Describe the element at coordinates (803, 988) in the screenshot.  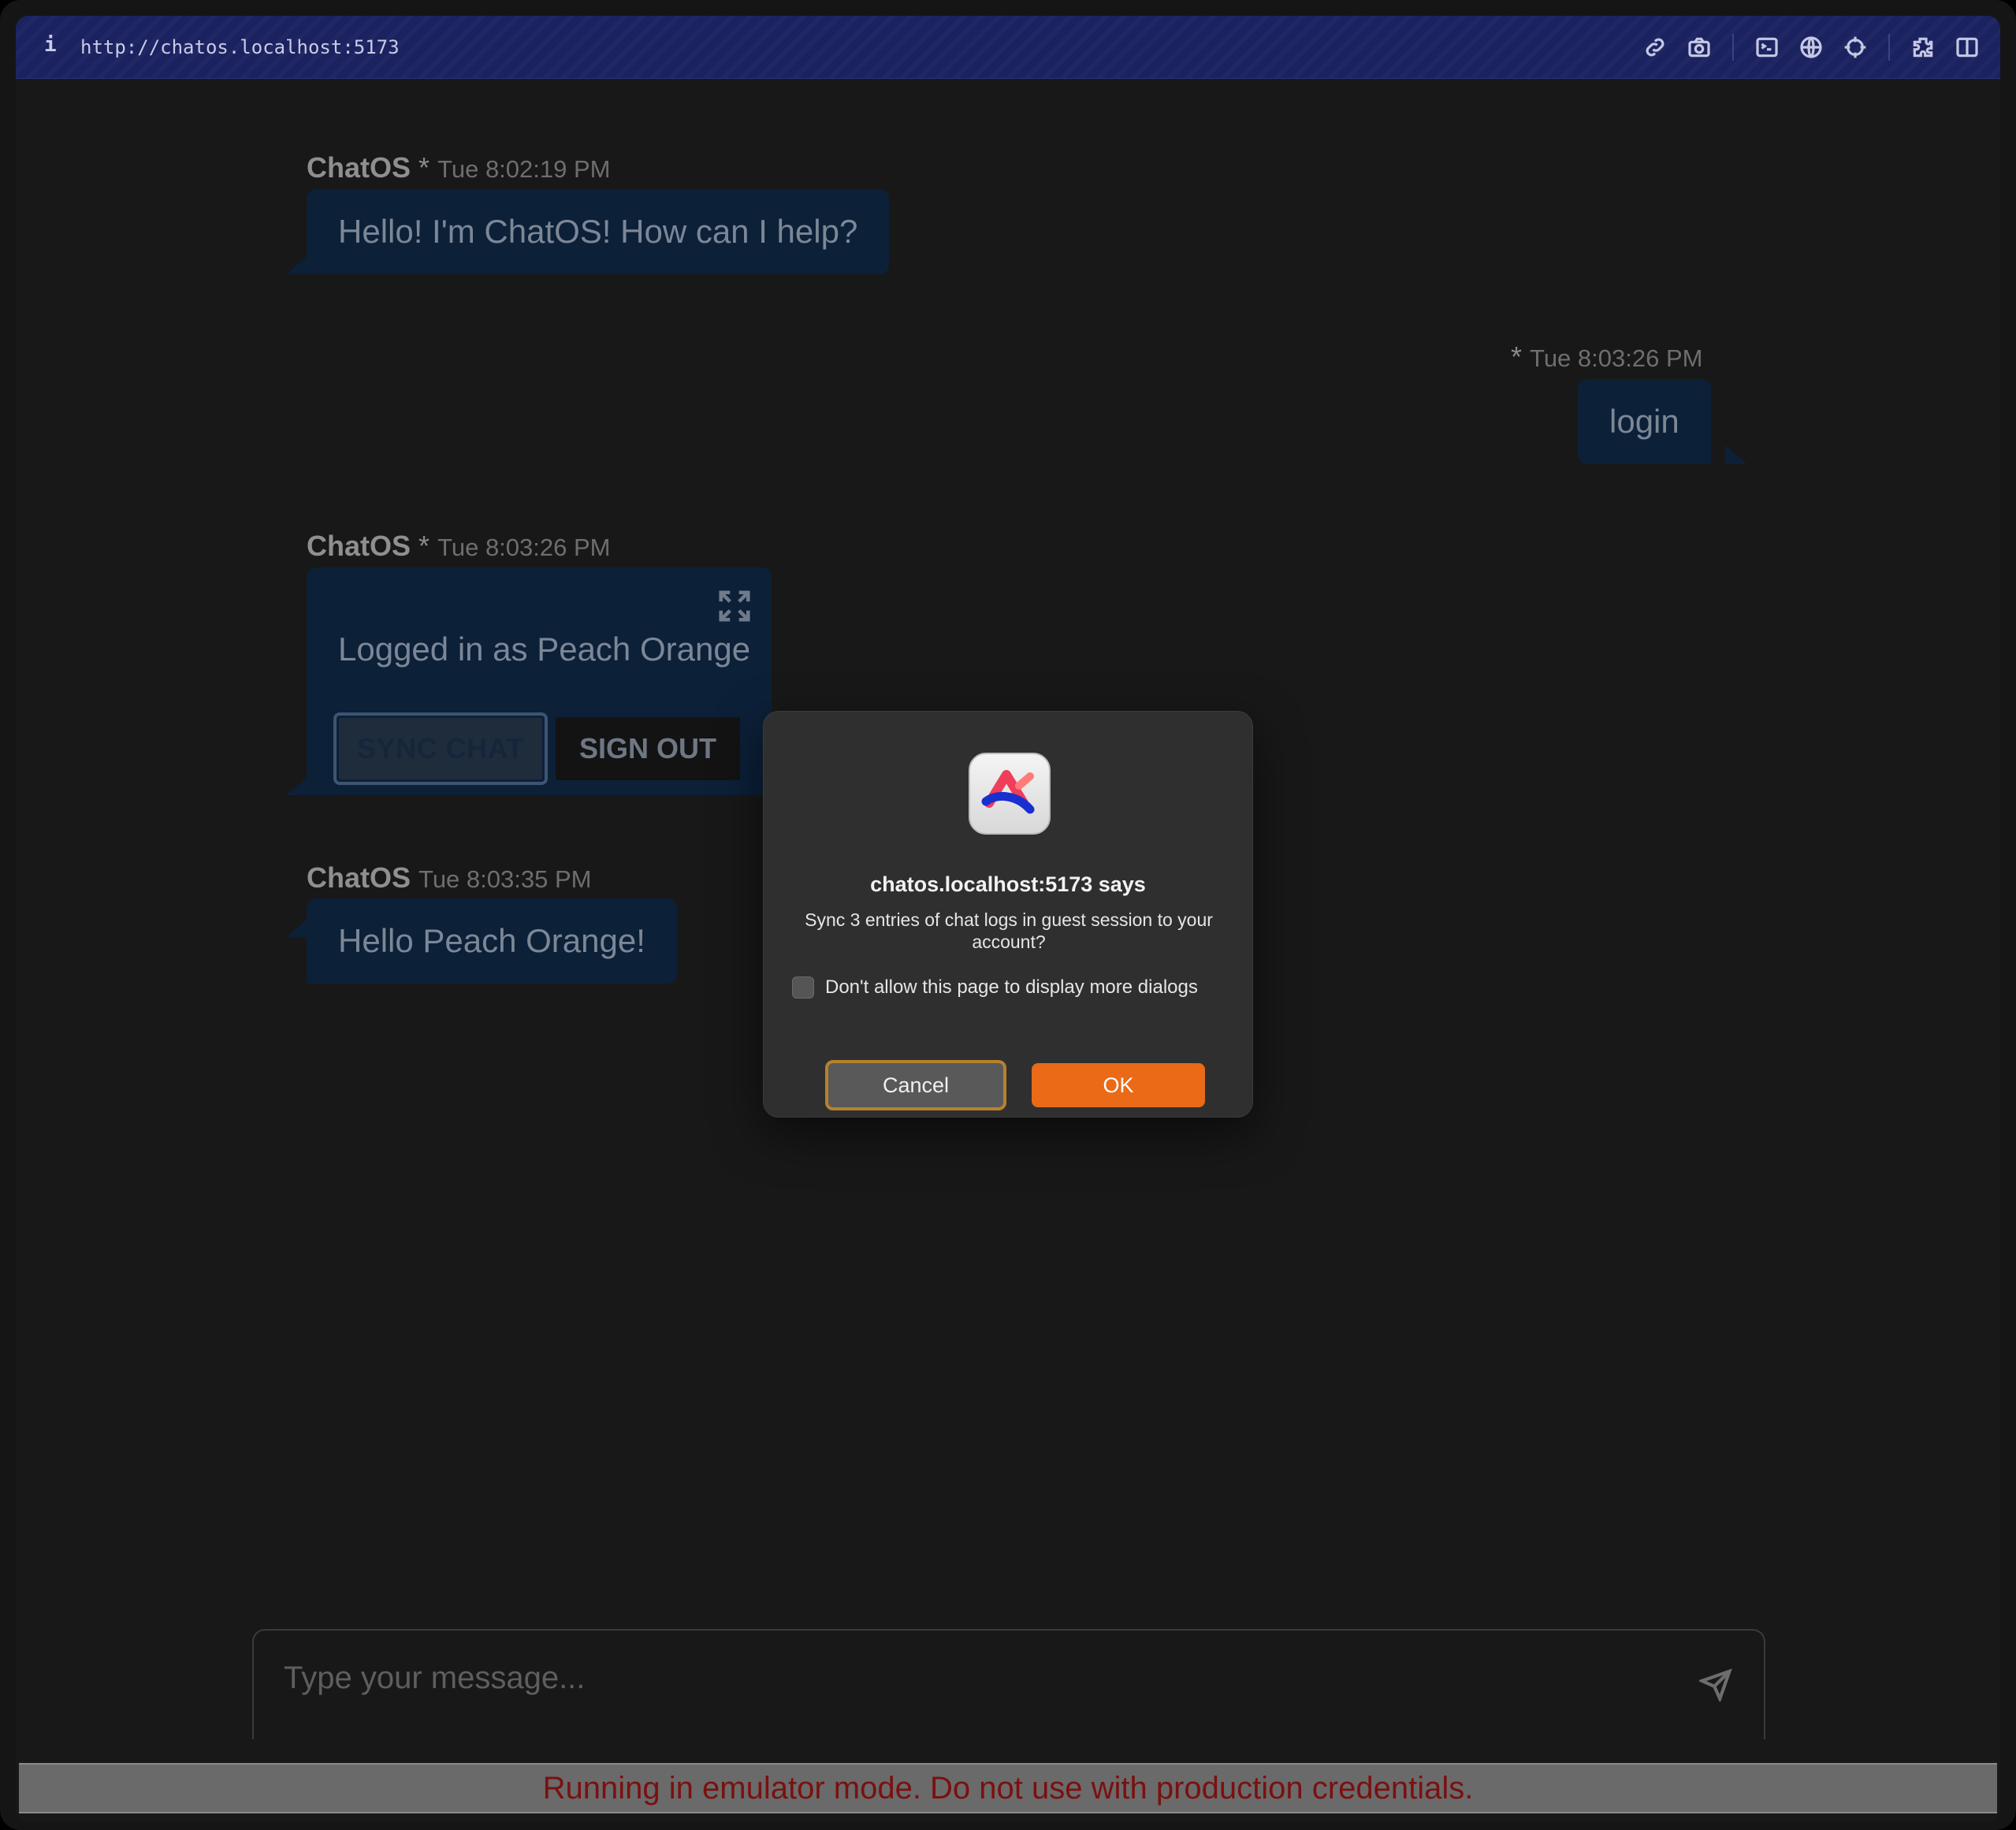
I see `suppress-dialogs-checkbox` at that location.